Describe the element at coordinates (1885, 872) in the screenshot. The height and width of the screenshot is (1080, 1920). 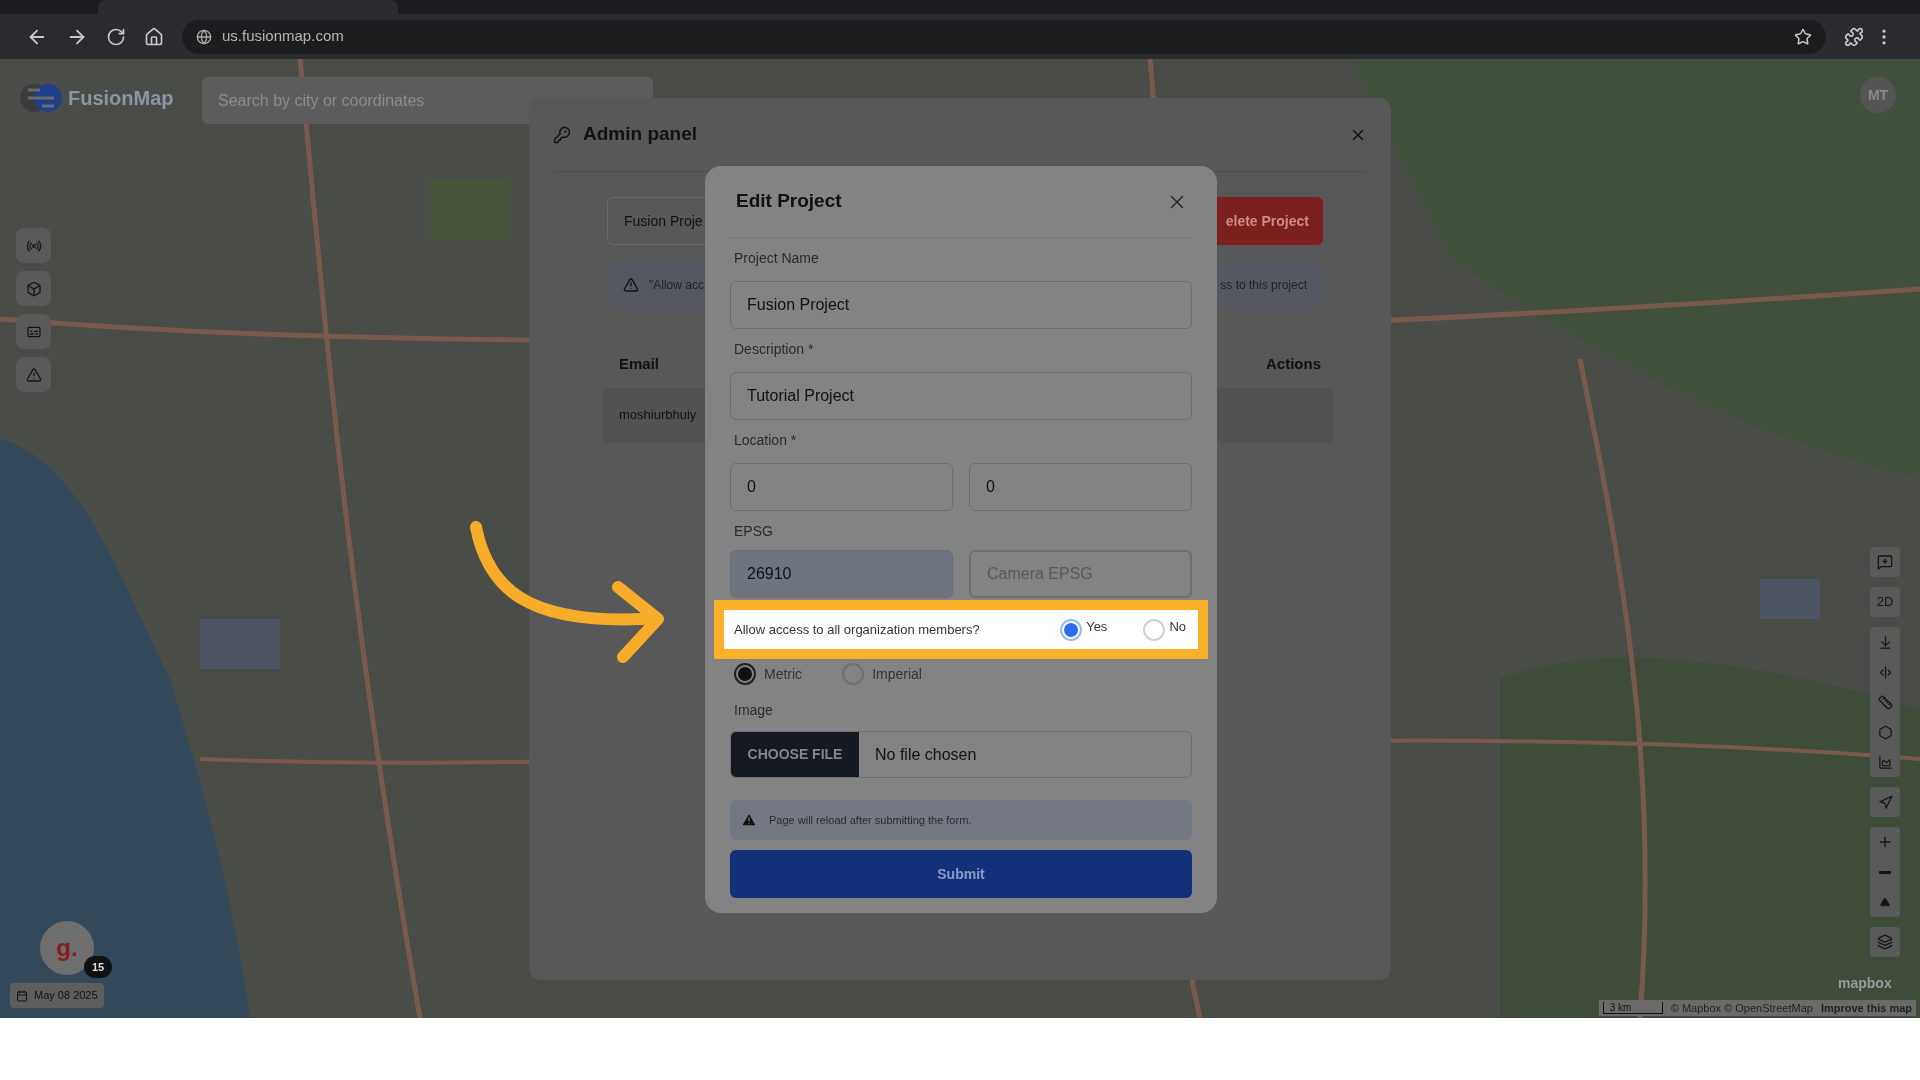
I see `minus-icon` at that location.